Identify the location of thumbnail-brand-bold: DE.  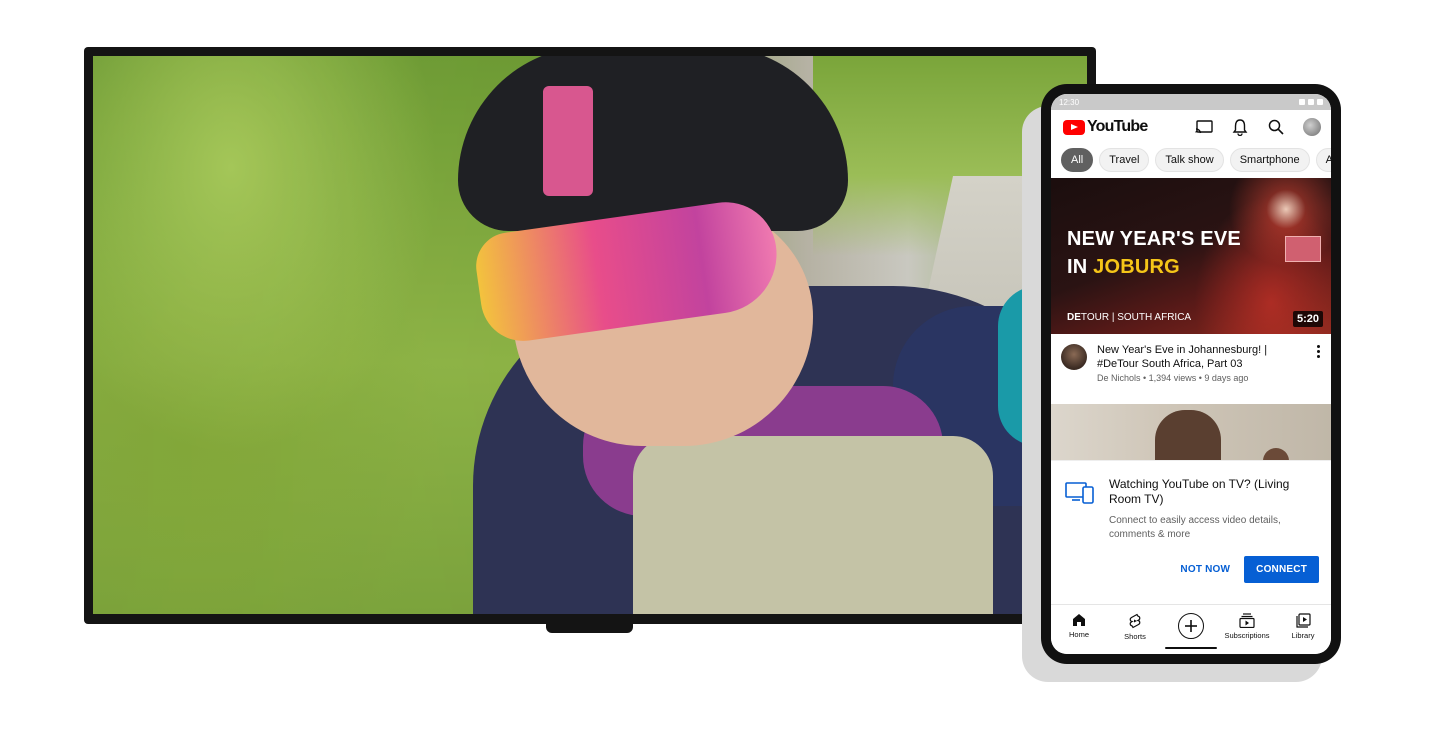
(1074, 317).